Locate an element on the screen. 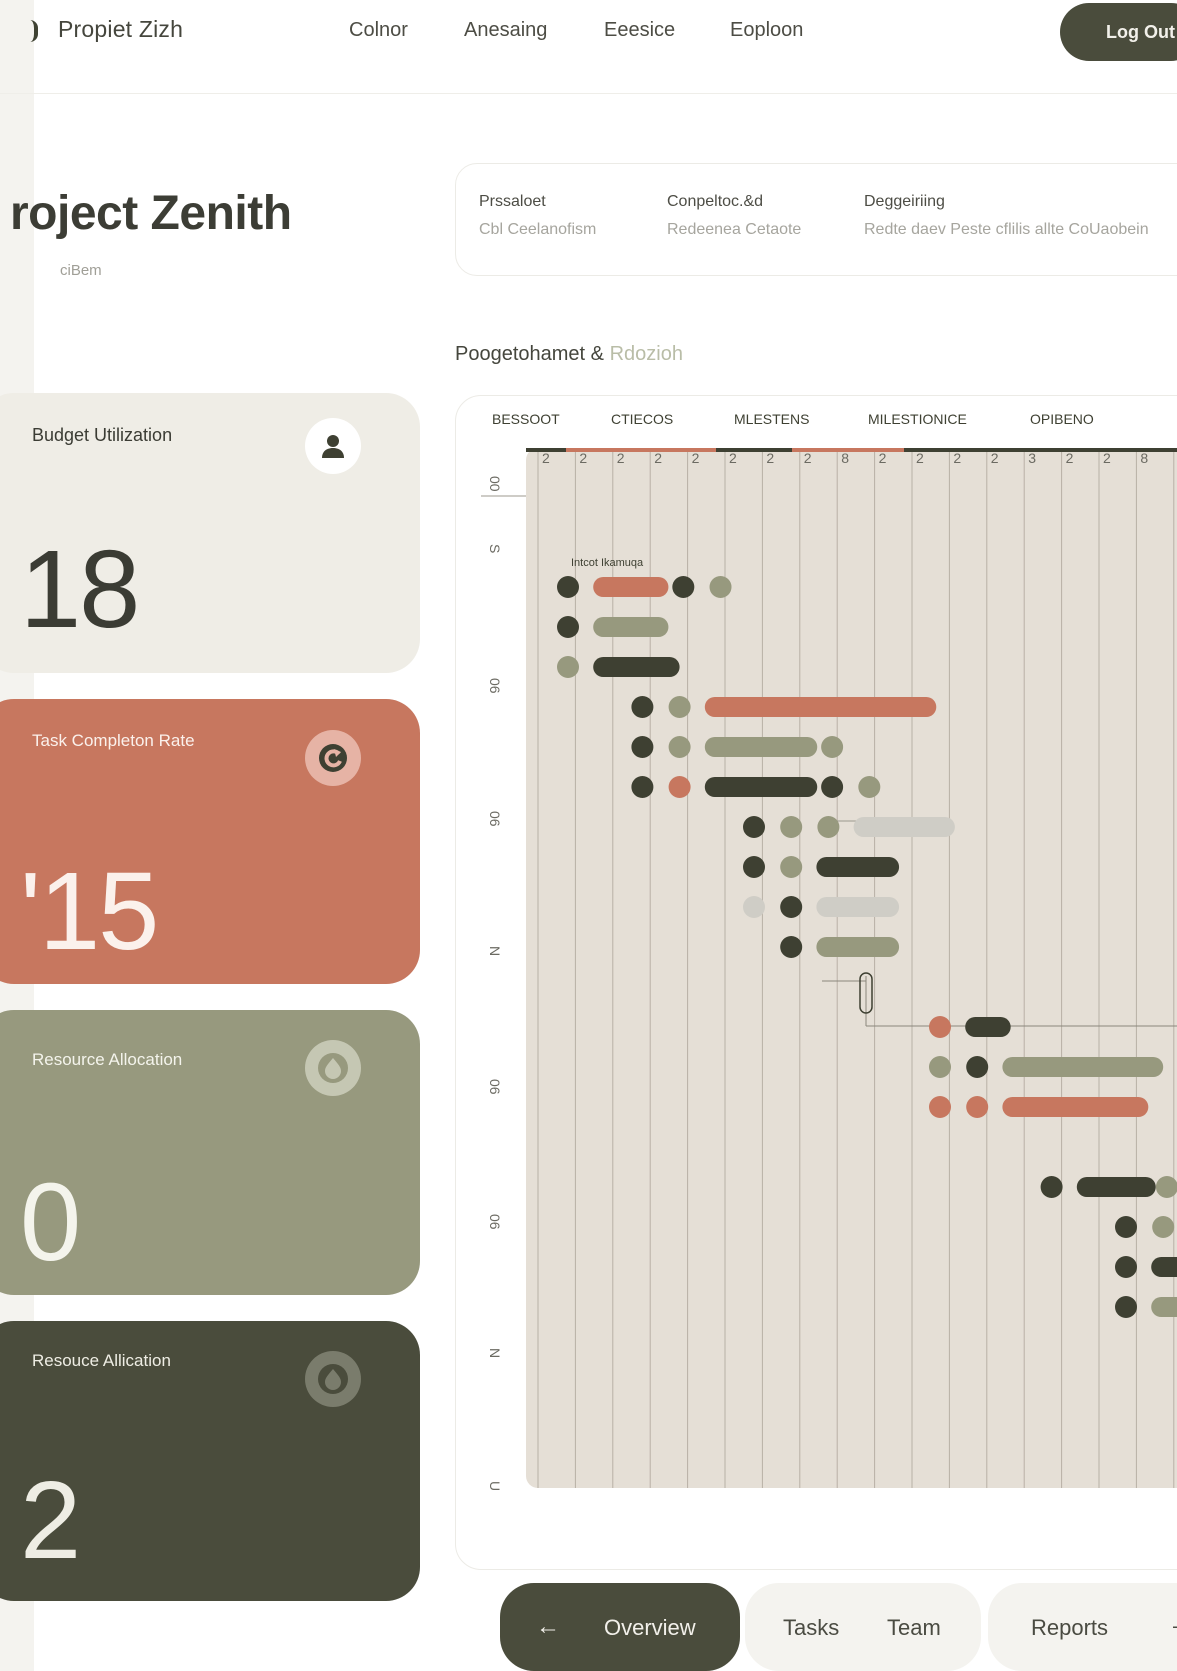 The image size is (1177, 1671). card-value: 0 is located at coordinates (50, 1222).